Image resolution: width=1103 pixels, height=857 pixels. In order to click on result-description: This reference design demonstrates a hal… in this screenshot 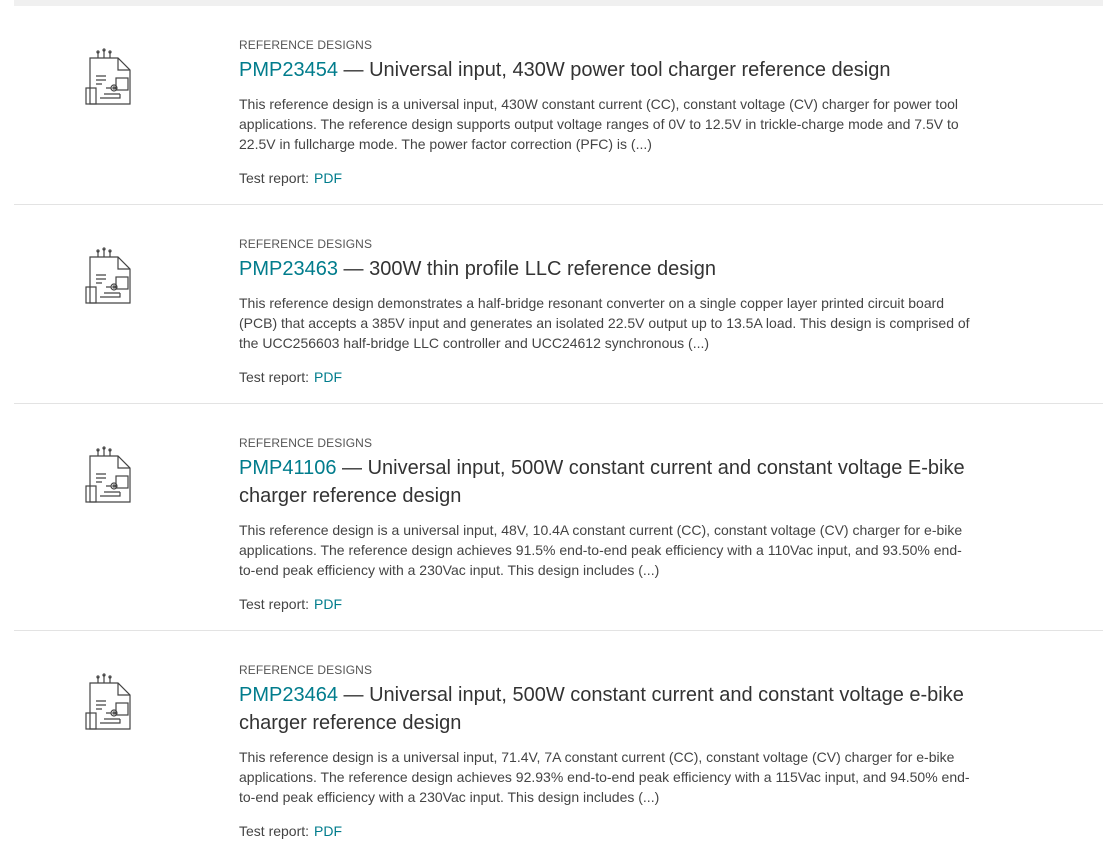, I will do `click(604, 323)`.